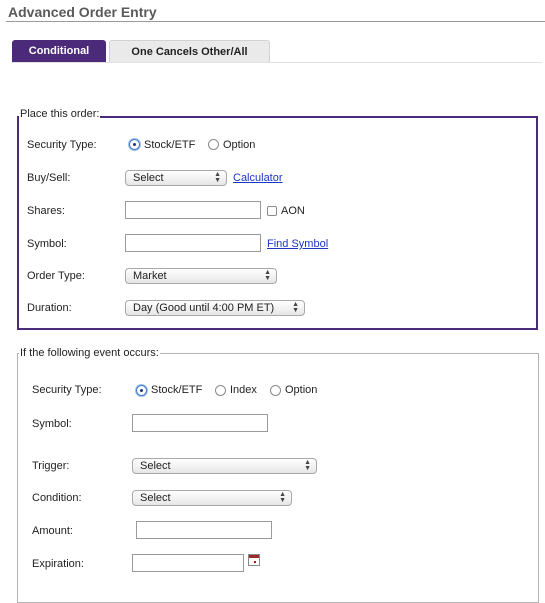  What do you see at coordinates (148, 178) in the screenshot?
I see `buy-sell-value: Select` at bounding box center [148, 178].